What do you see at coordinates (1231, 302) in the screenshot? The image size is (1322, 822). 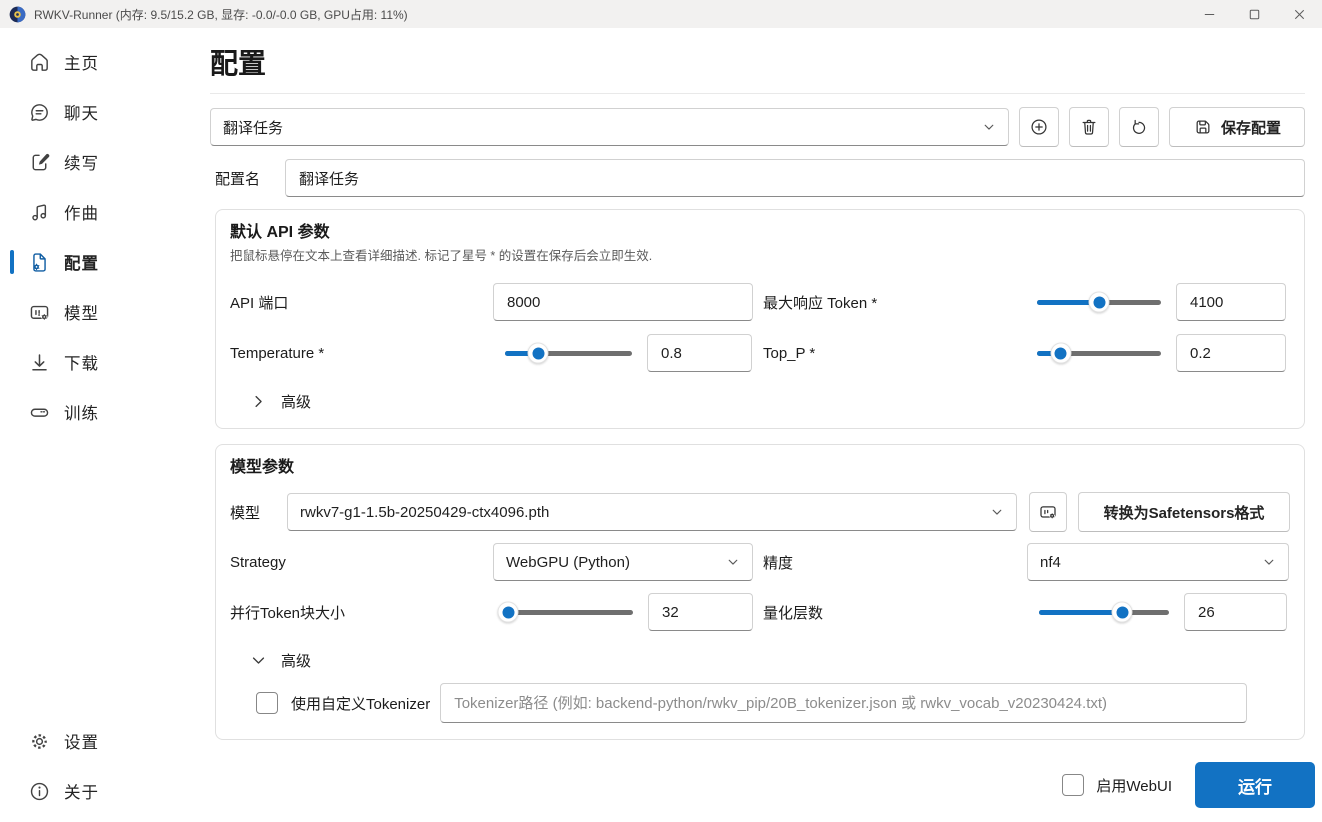 I see `max-tokens-input` at bounding box center [1231, 302].